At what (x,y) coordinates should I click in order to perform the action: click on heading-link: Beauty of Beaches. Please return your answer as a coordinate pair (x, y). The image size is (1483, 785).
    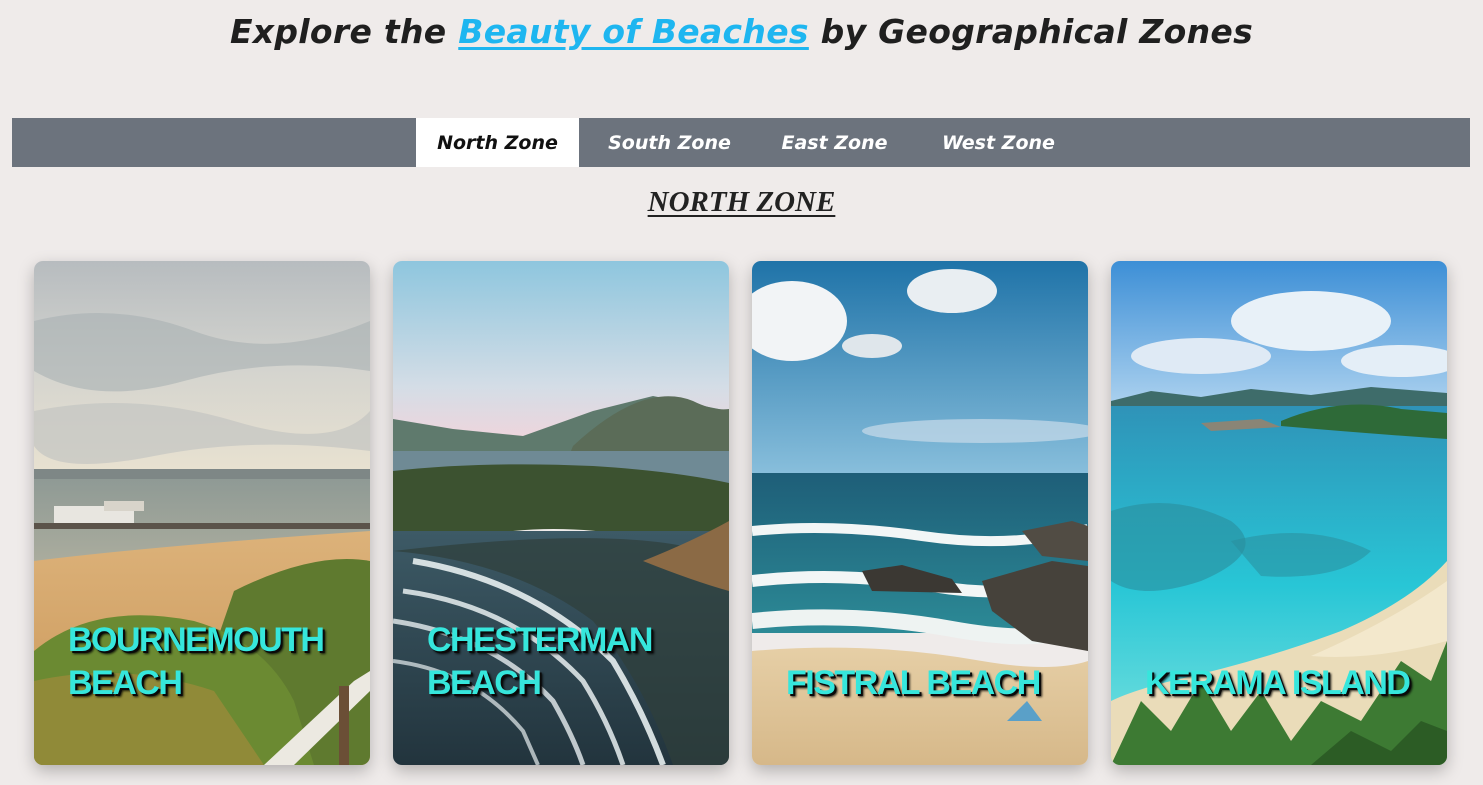
    Looking at the image, I should click on (633, 31).